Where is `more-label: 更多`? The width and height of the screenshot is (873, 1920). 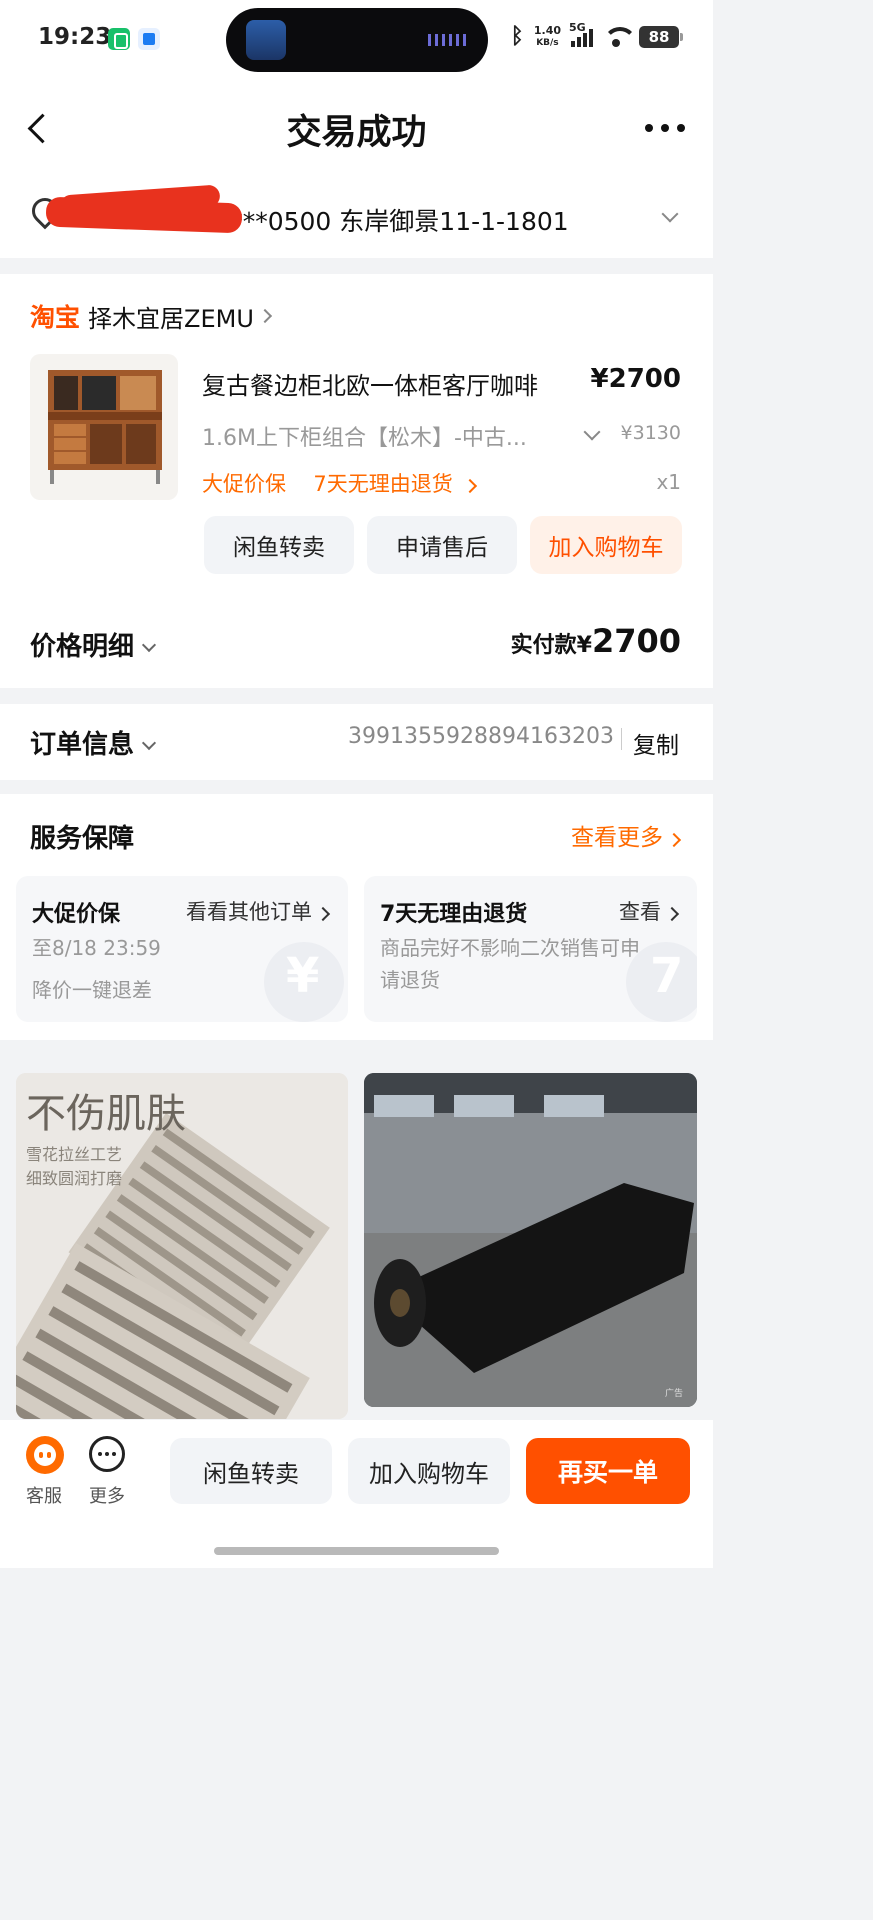 more-label: 更多 is located at coordinates (107, 1495).